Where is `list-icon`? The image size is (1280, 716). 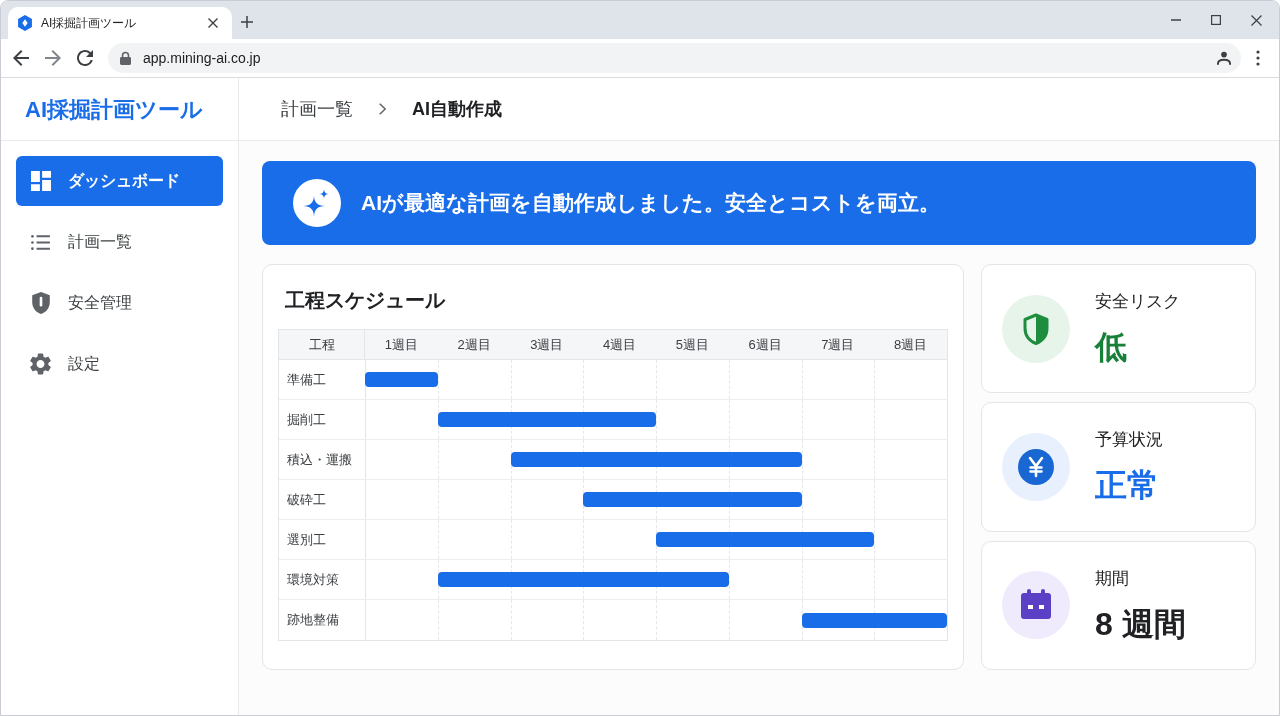 list-icon is located at coordinates (40, 242).